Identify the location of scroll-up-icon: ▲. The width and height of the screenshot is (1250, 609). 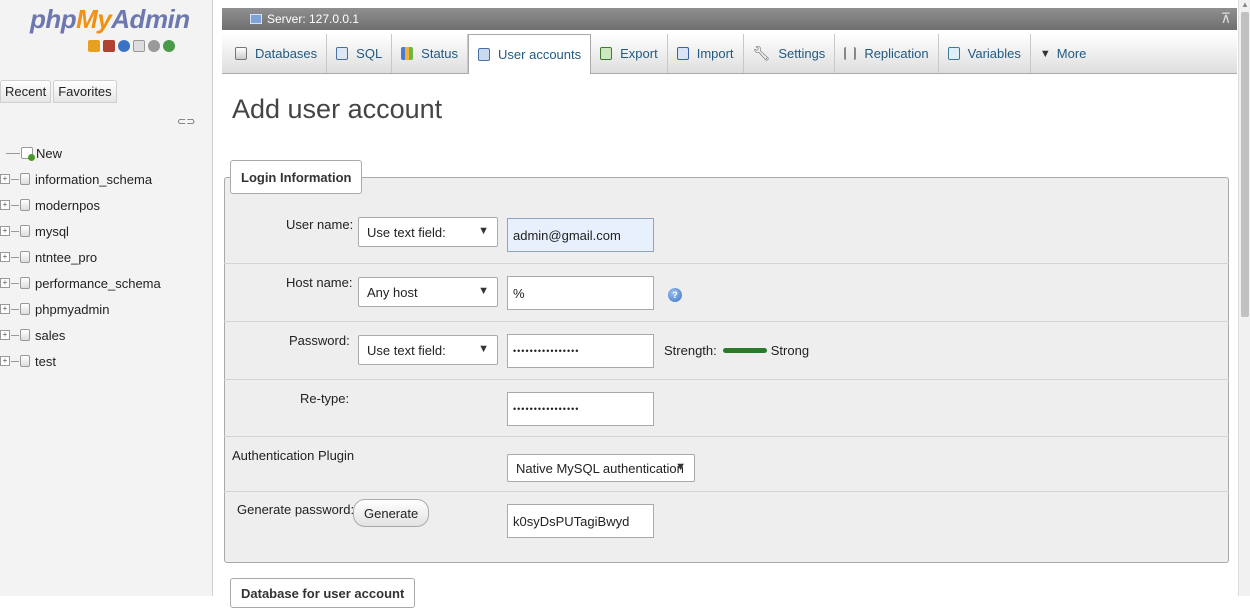
(1245, 4).